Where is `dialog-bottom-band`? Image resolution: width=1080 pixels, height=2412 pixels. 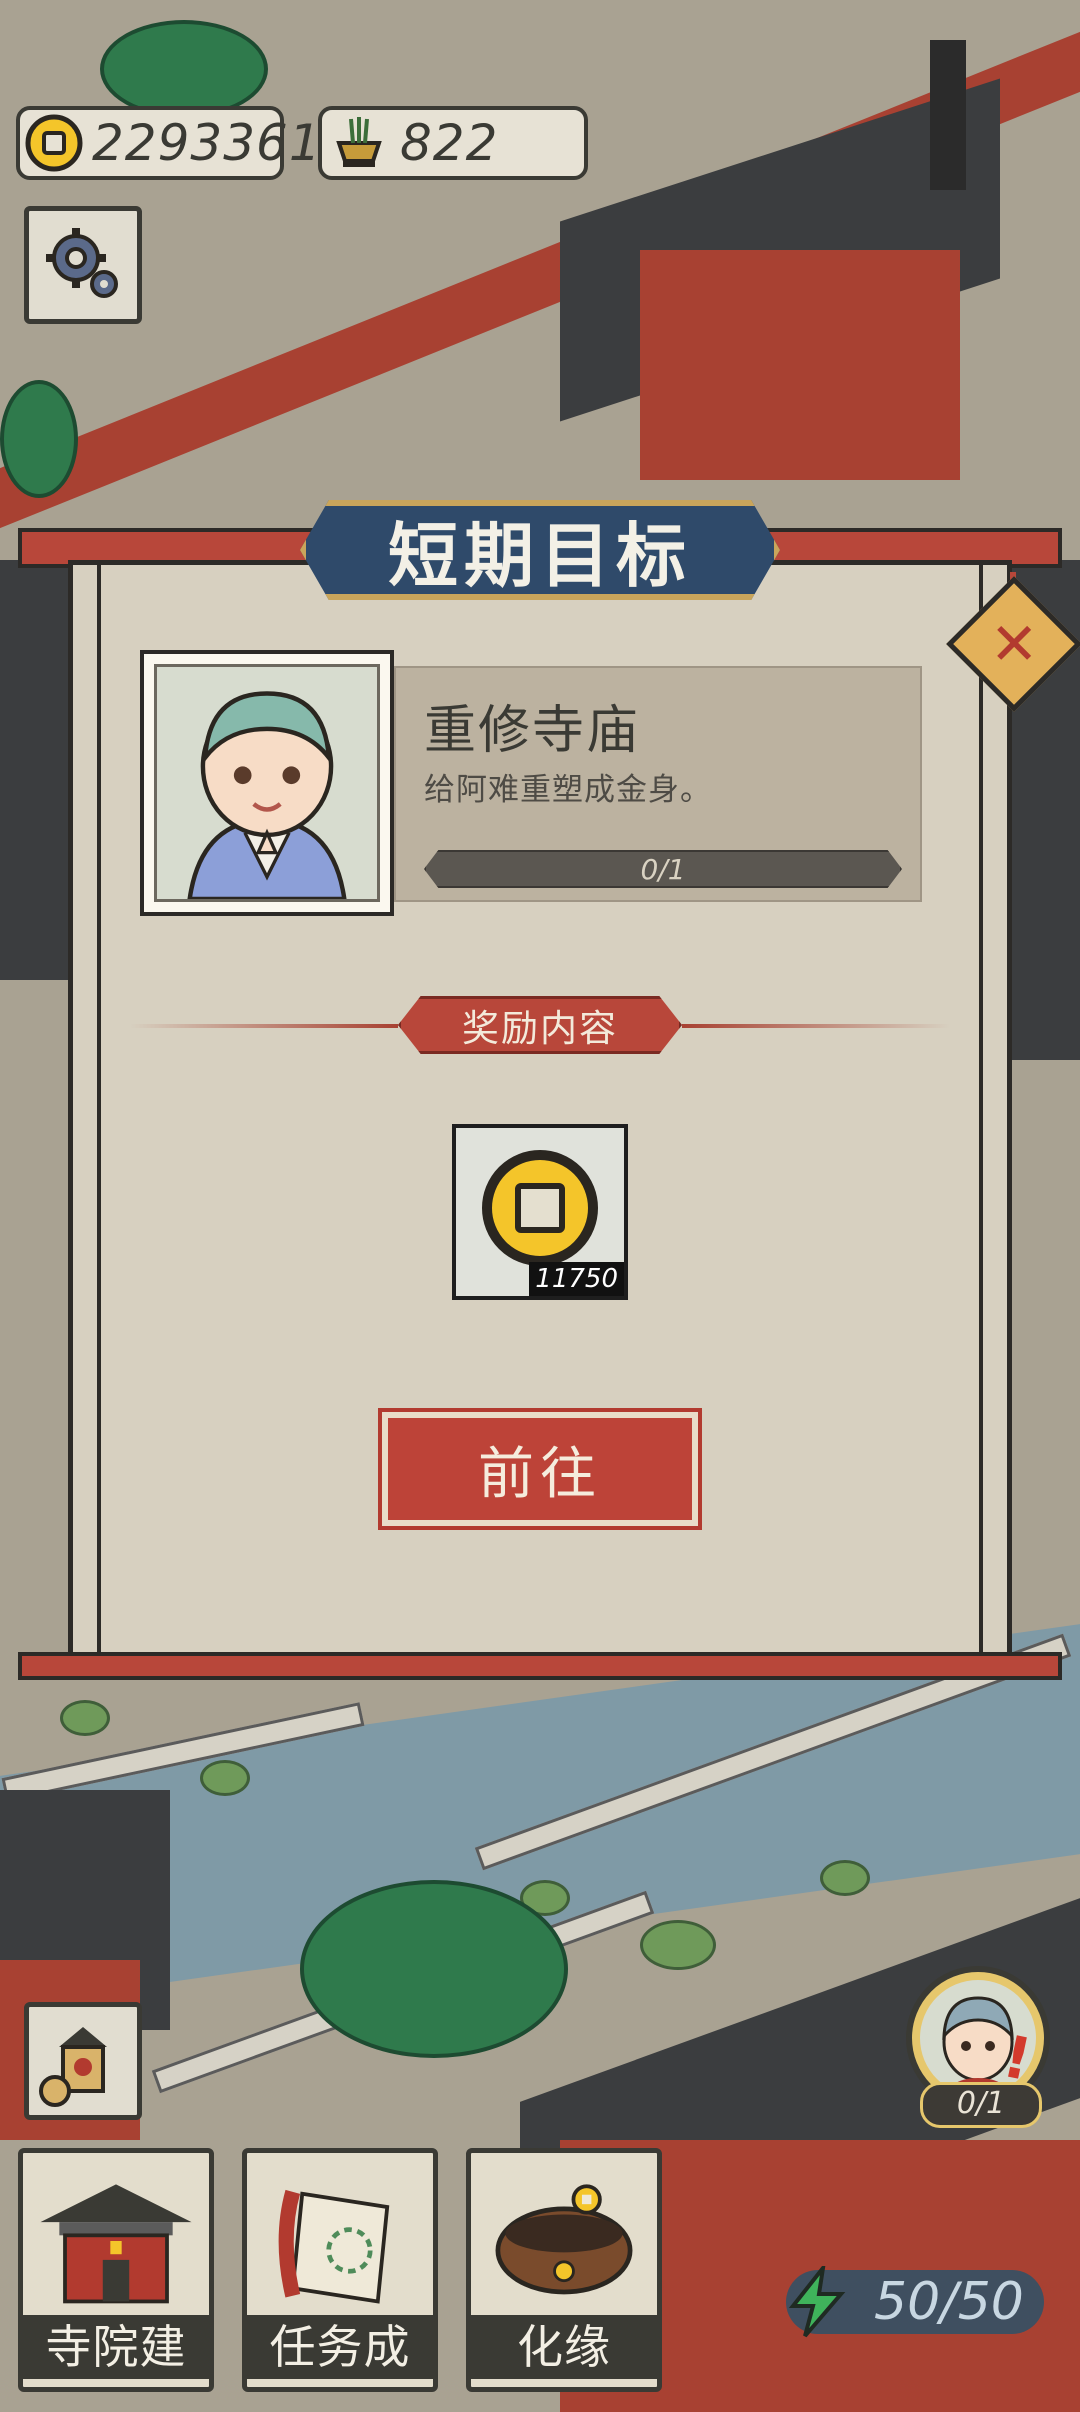
dialog-bottom-band is located at coordinates (540, 1666).